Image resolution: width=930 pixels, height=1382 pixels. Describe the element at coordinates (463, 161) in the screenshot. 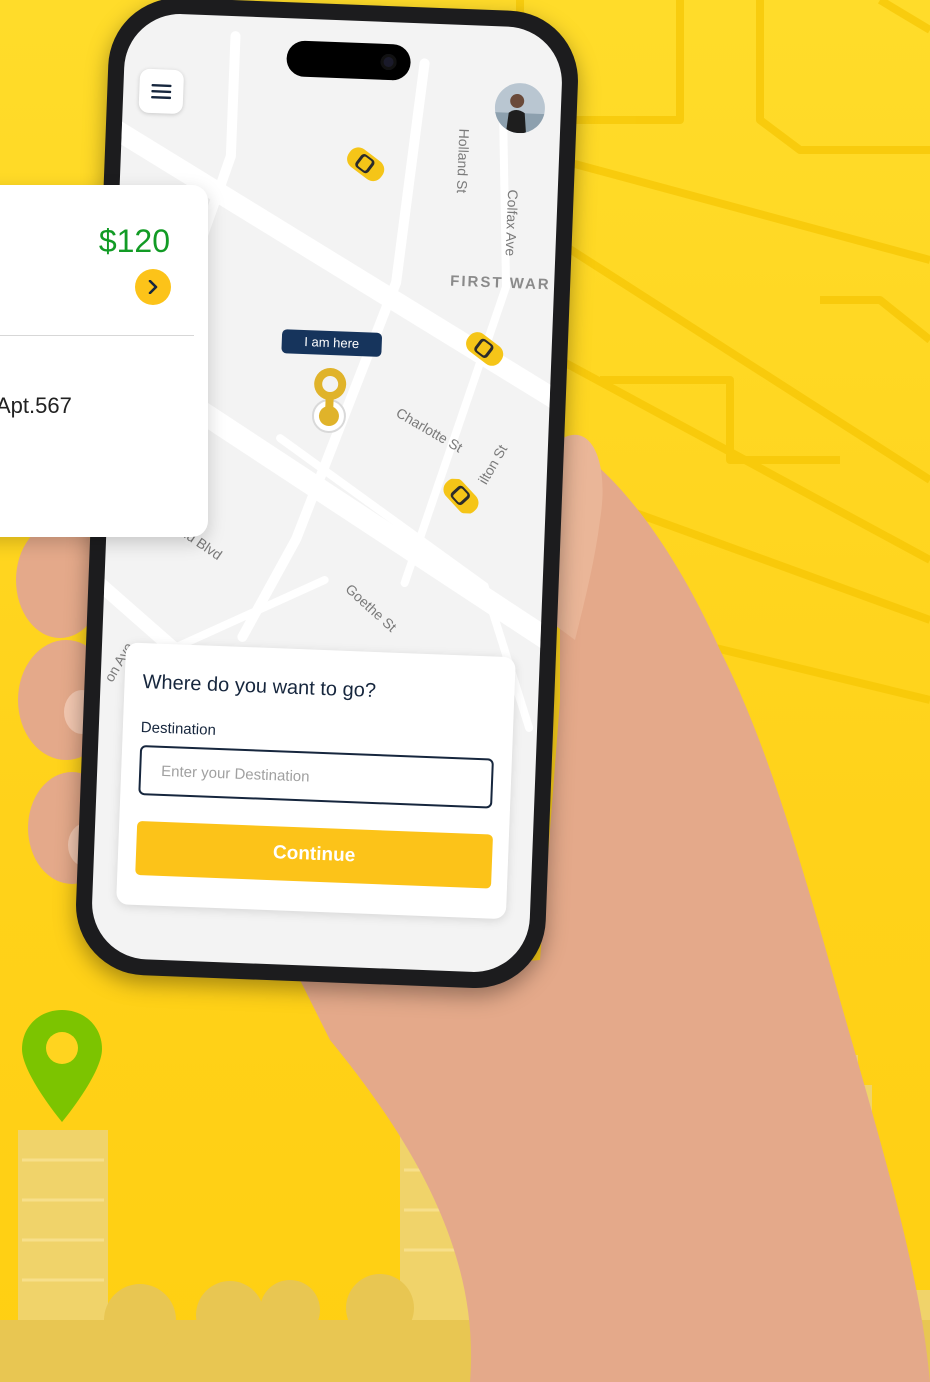

I see `street-label-holland: Holland St` at that location.